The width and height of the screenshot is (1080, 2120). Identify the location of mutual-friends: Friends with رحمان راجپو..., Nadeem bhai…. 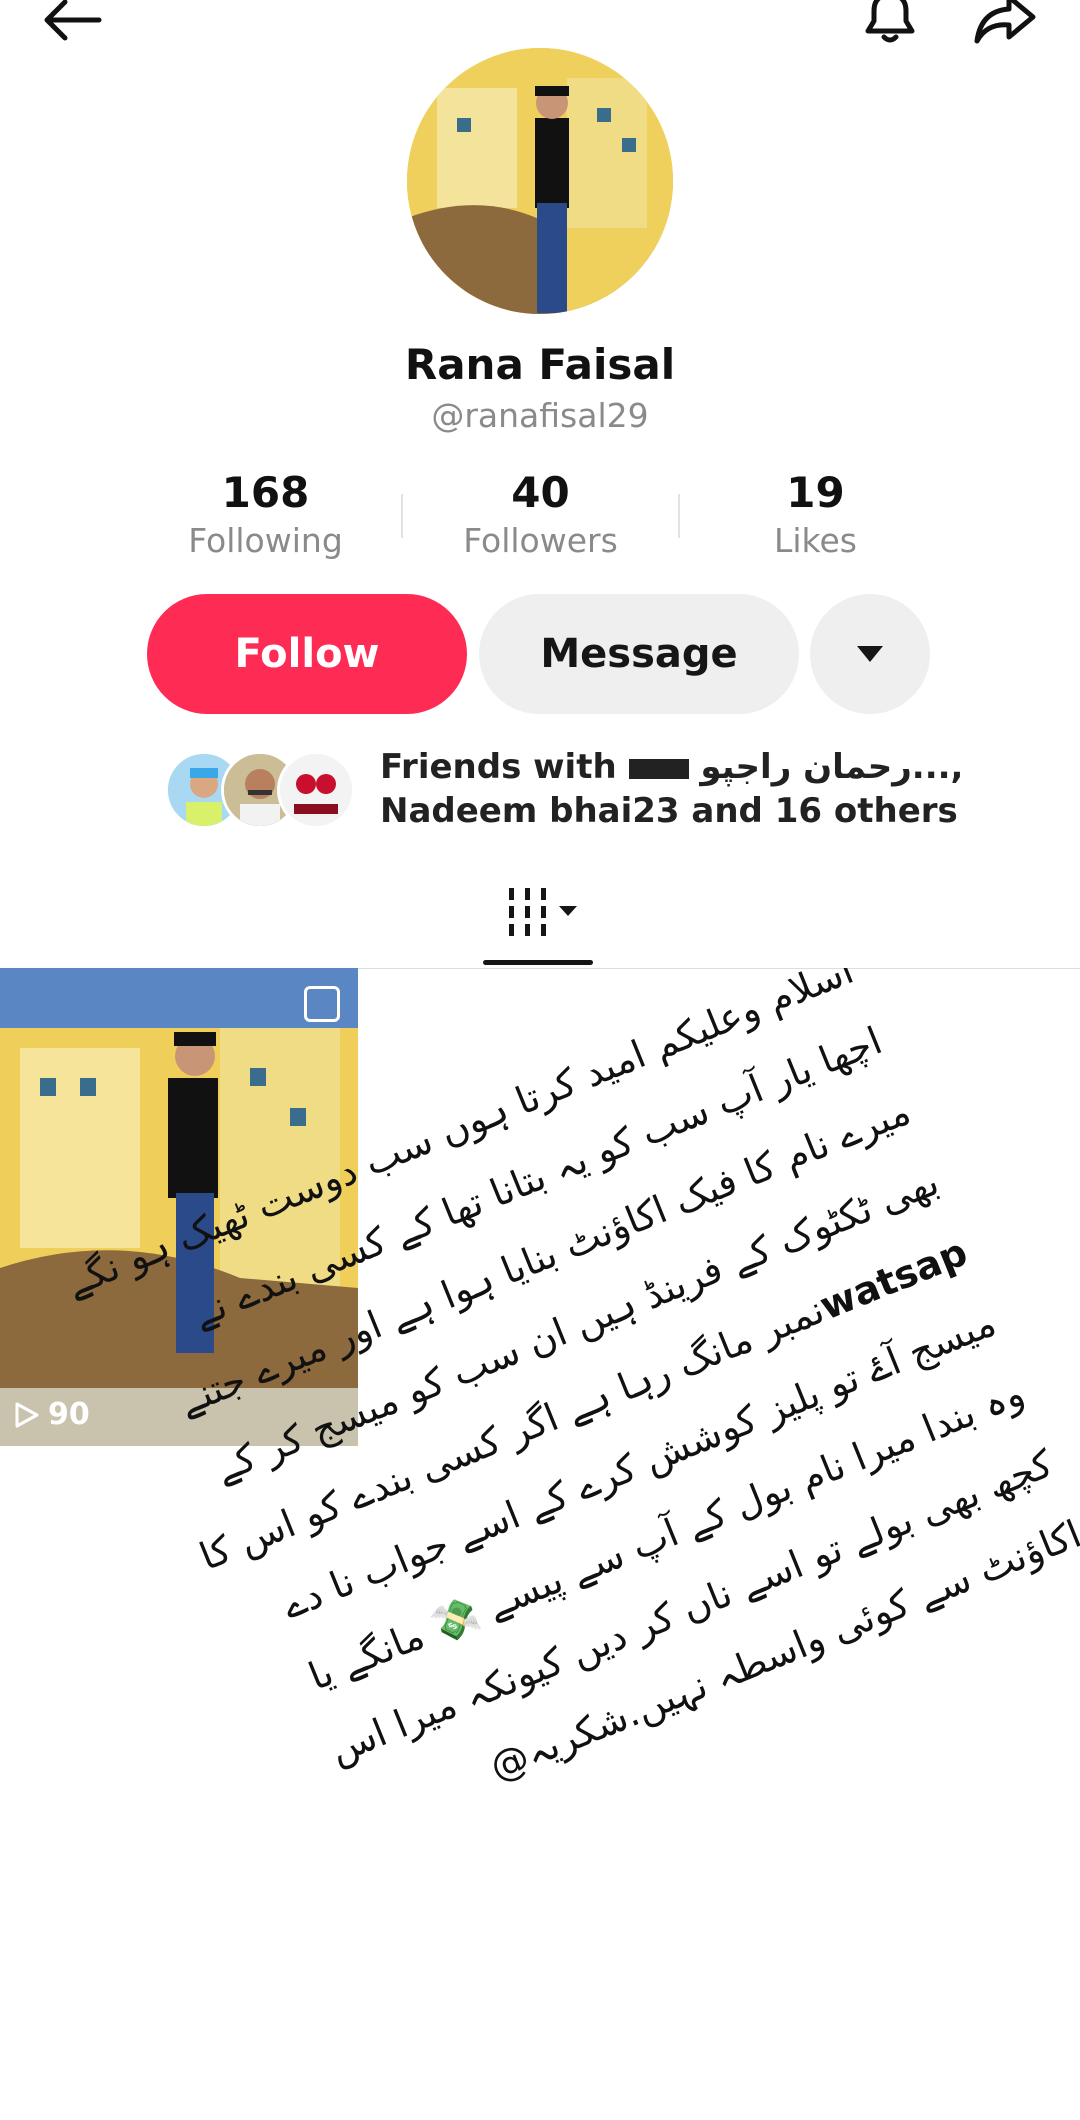
(565, 795).